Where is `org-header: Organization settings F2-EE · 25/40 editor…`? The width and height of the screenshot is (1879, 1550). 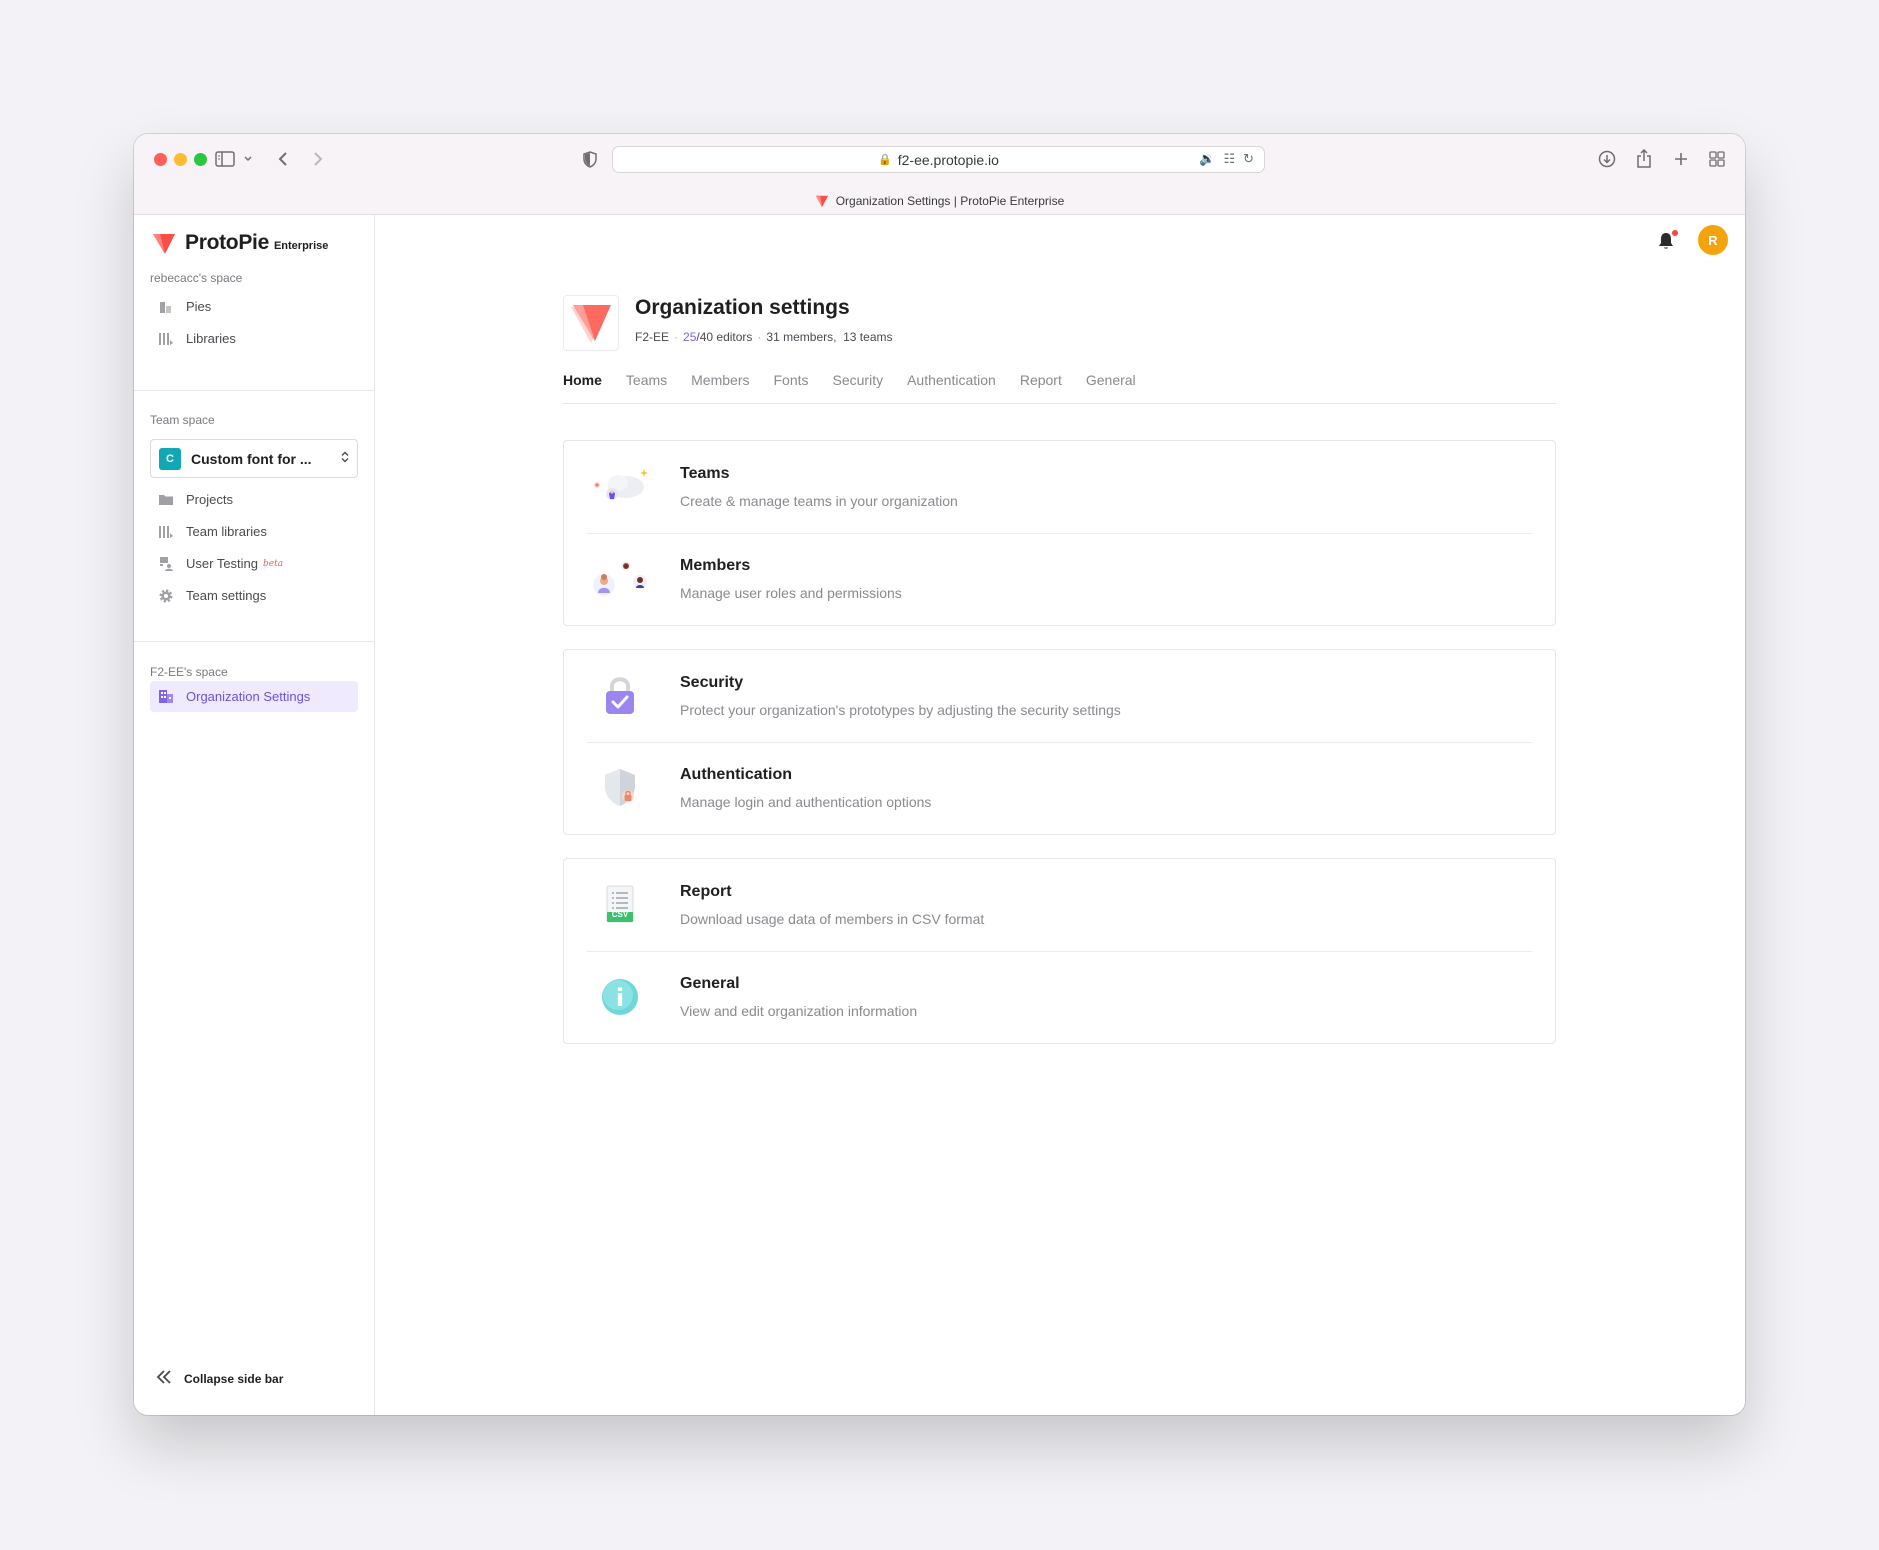
org-header: Organization settings F2-EE · 25/40 editor… is located at coordinates (727, 323).